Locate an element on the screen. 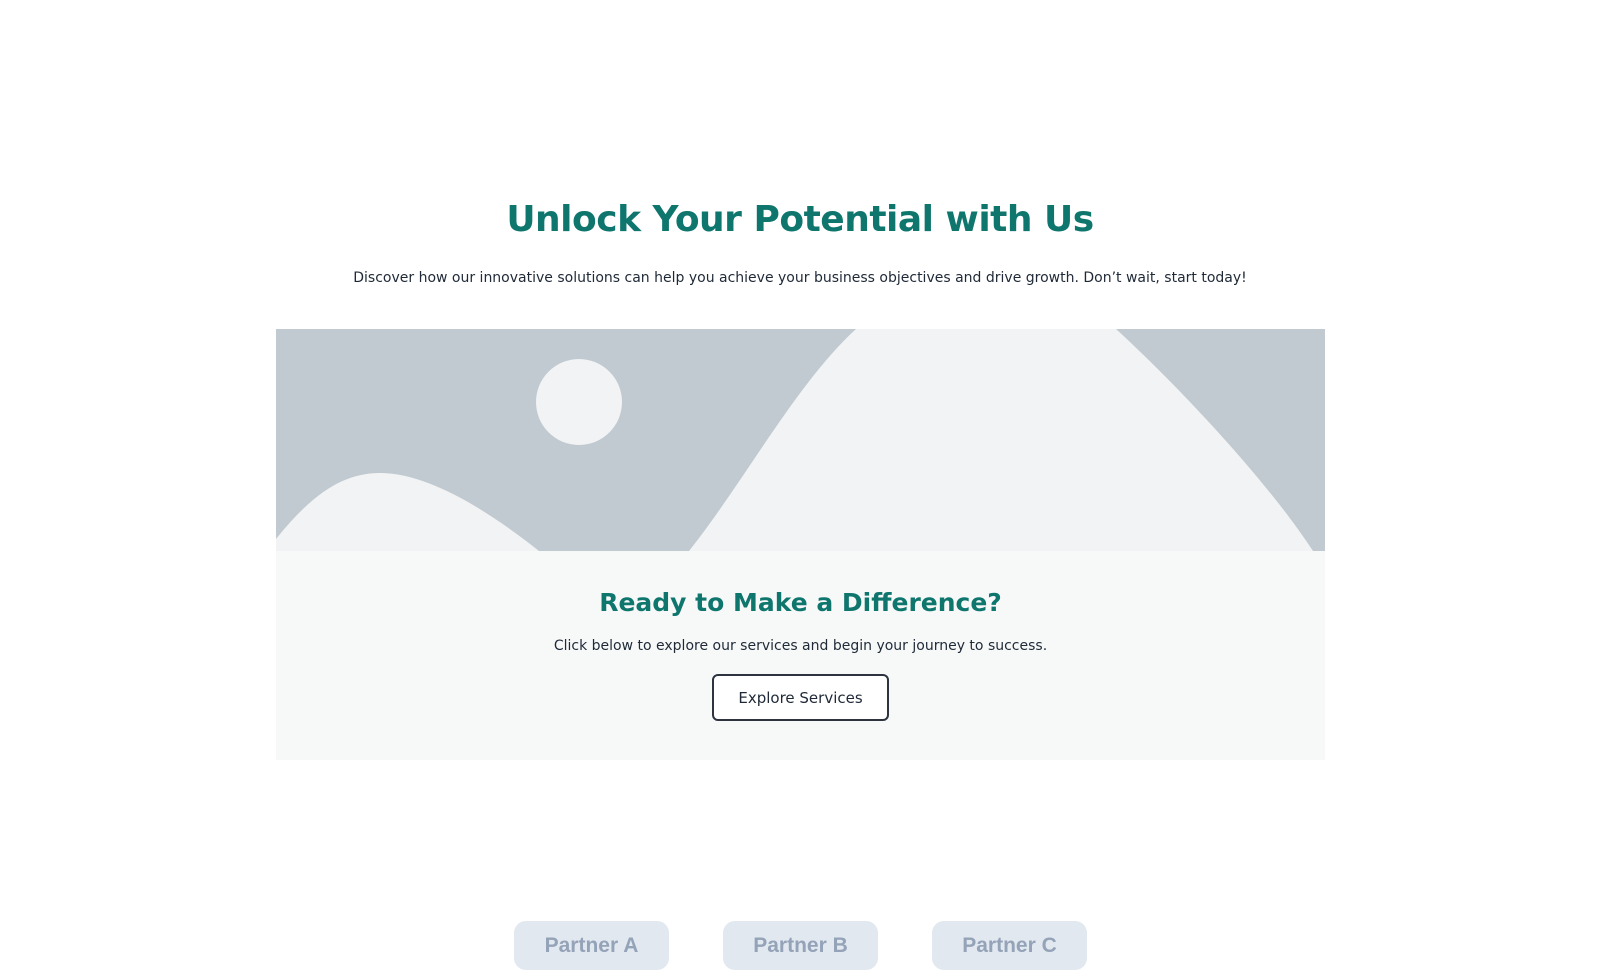  hero-title: Unlock Your Potential with Us is located at coordinates (800, 219).